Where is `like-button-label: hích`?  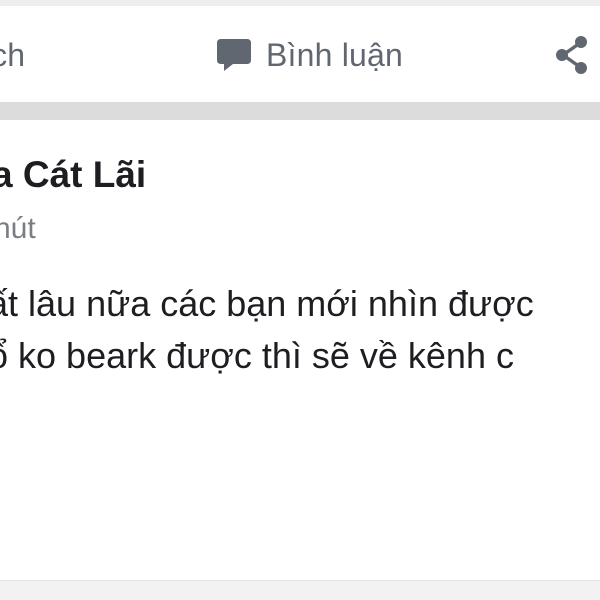
like-button-label: hích is located at coordinates (13, 54).